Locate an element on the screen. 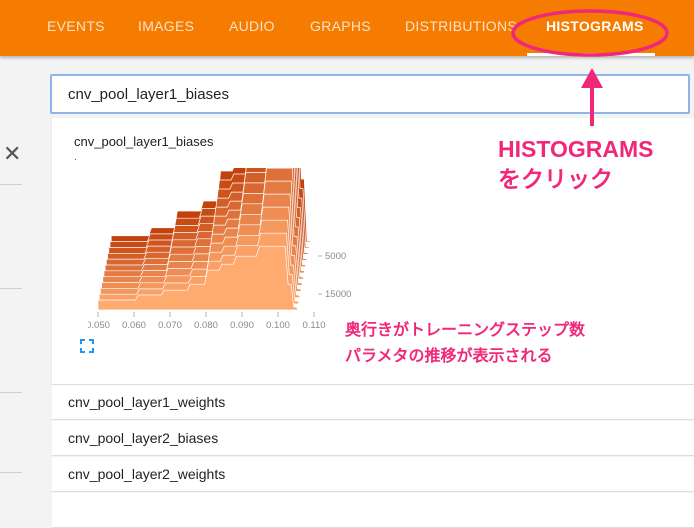  tab-images: IMAGES is located at coordinates (166, 28).